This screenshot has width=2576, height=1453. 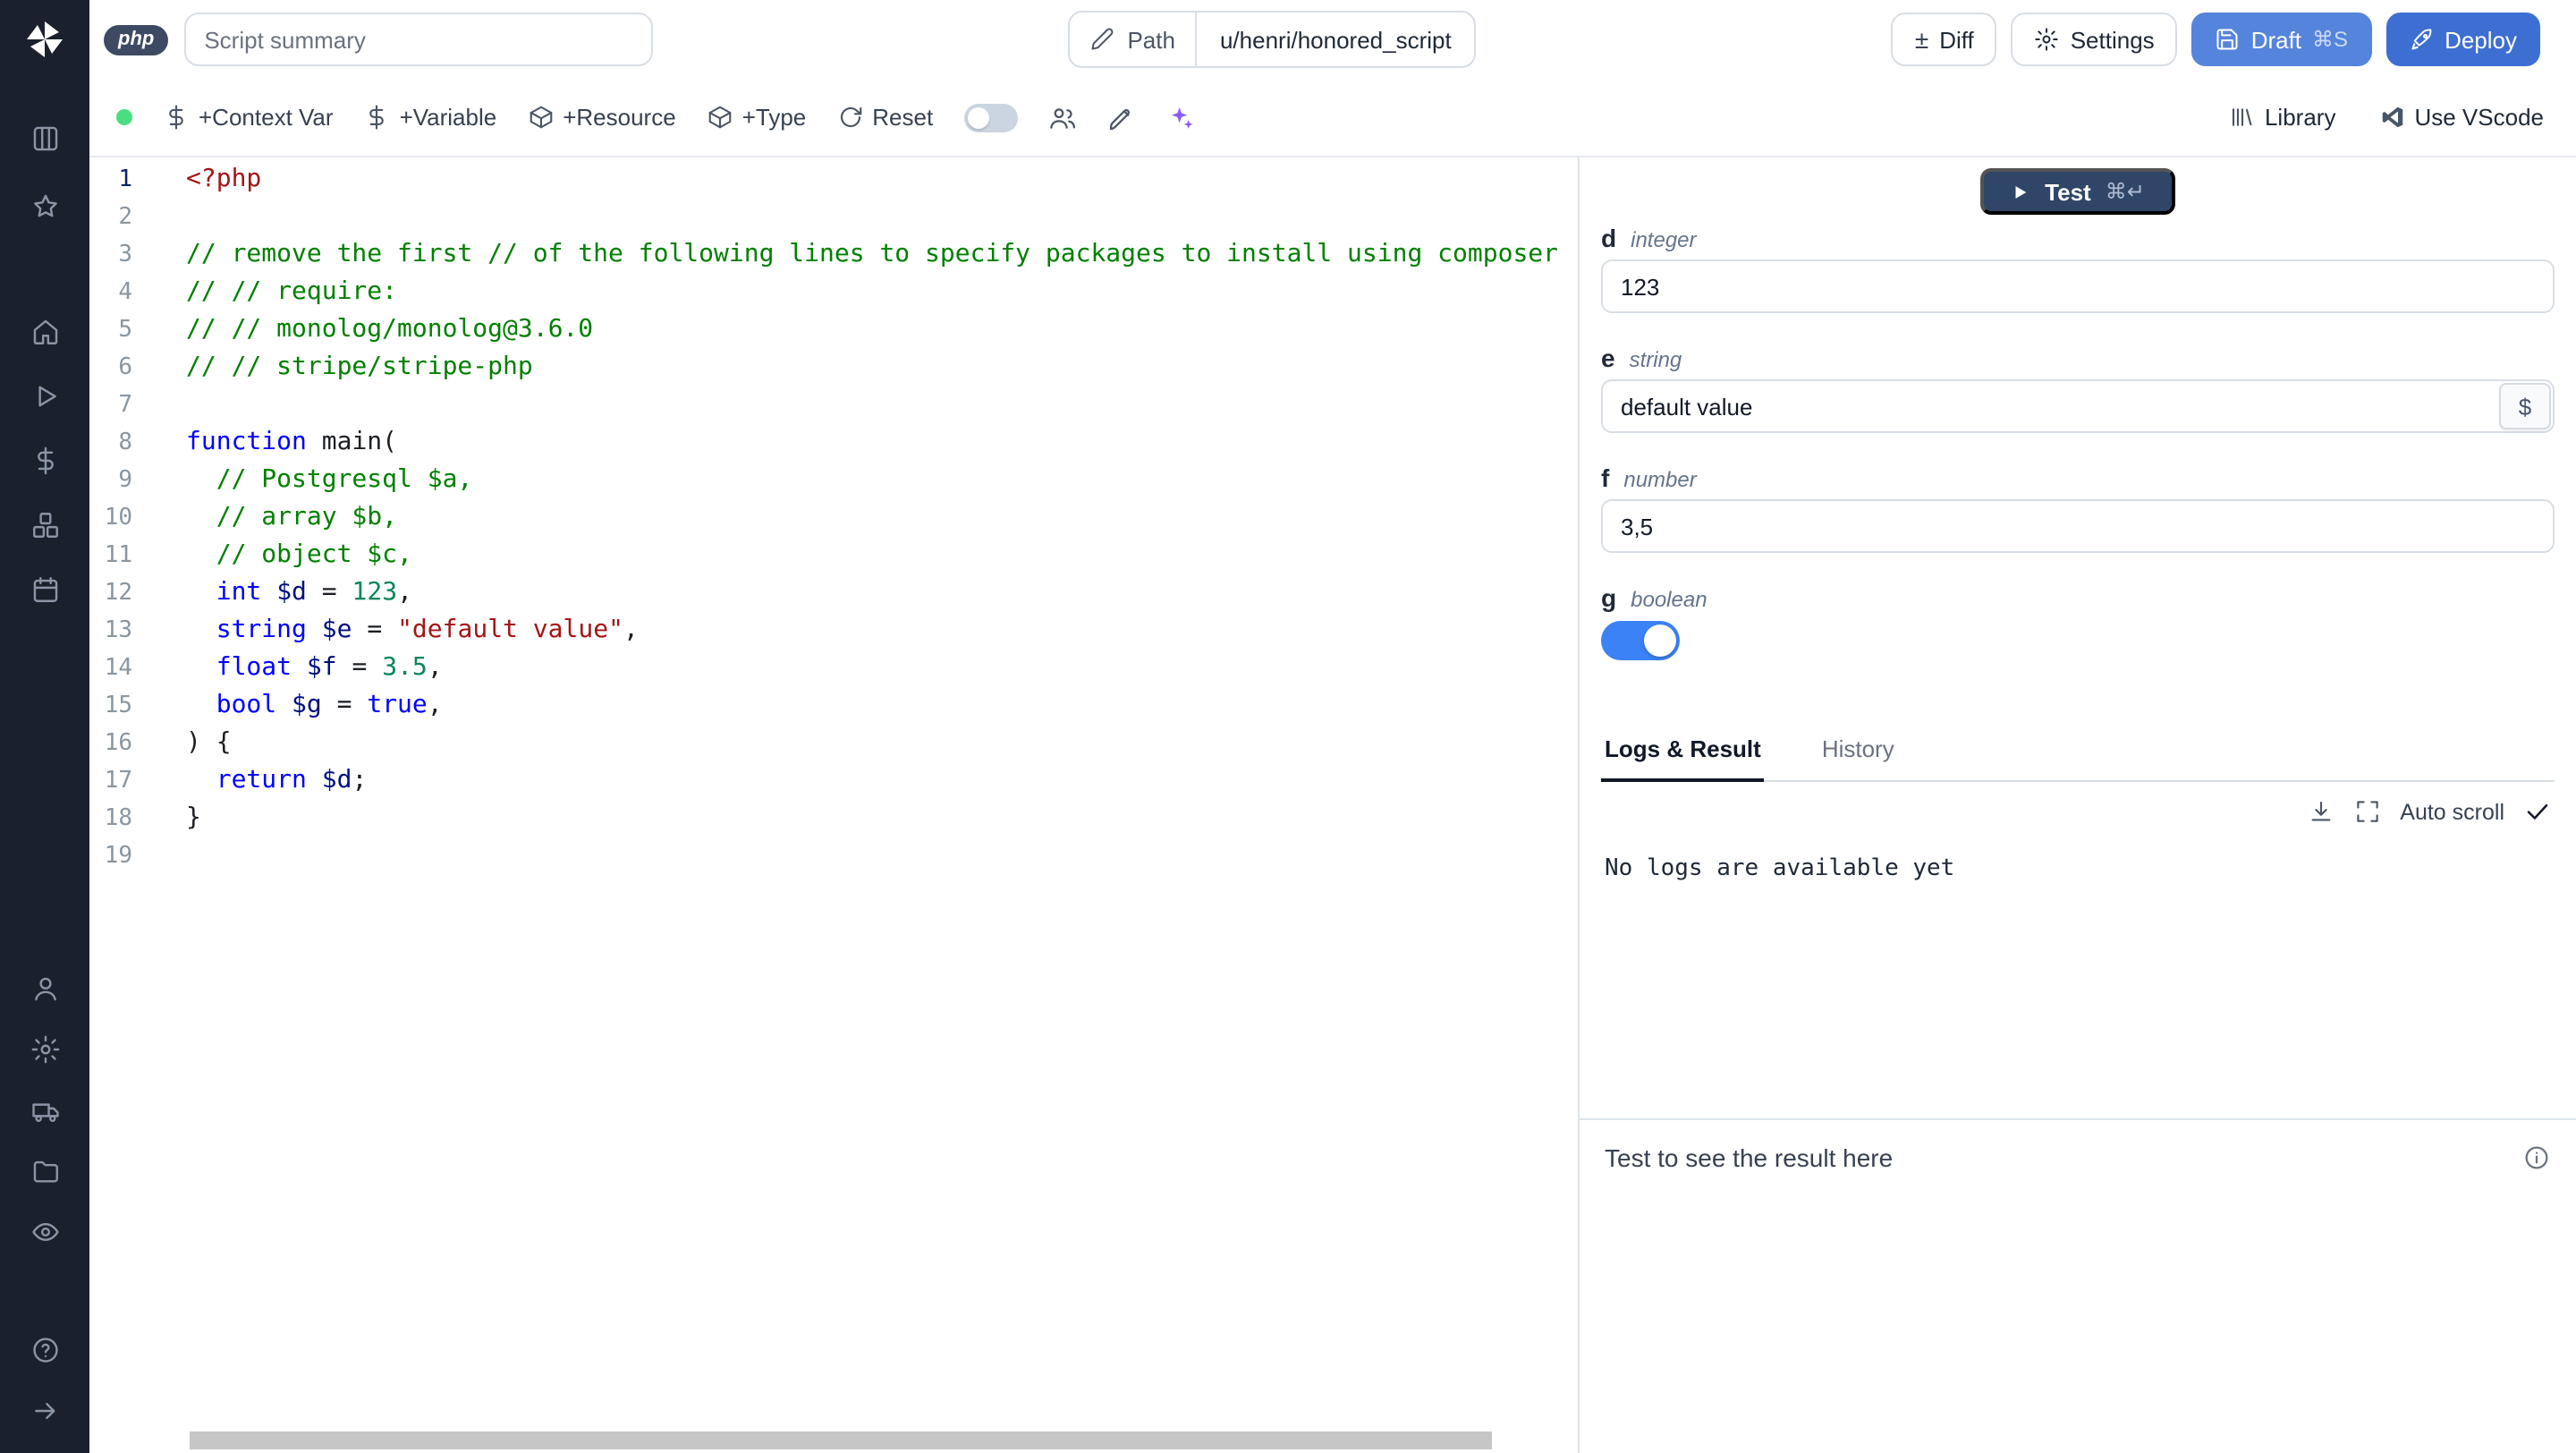 What do you see at coordinates (2078, 526) in the screenshot?
I see `field-f-input` at bounding box center [2078, 526].